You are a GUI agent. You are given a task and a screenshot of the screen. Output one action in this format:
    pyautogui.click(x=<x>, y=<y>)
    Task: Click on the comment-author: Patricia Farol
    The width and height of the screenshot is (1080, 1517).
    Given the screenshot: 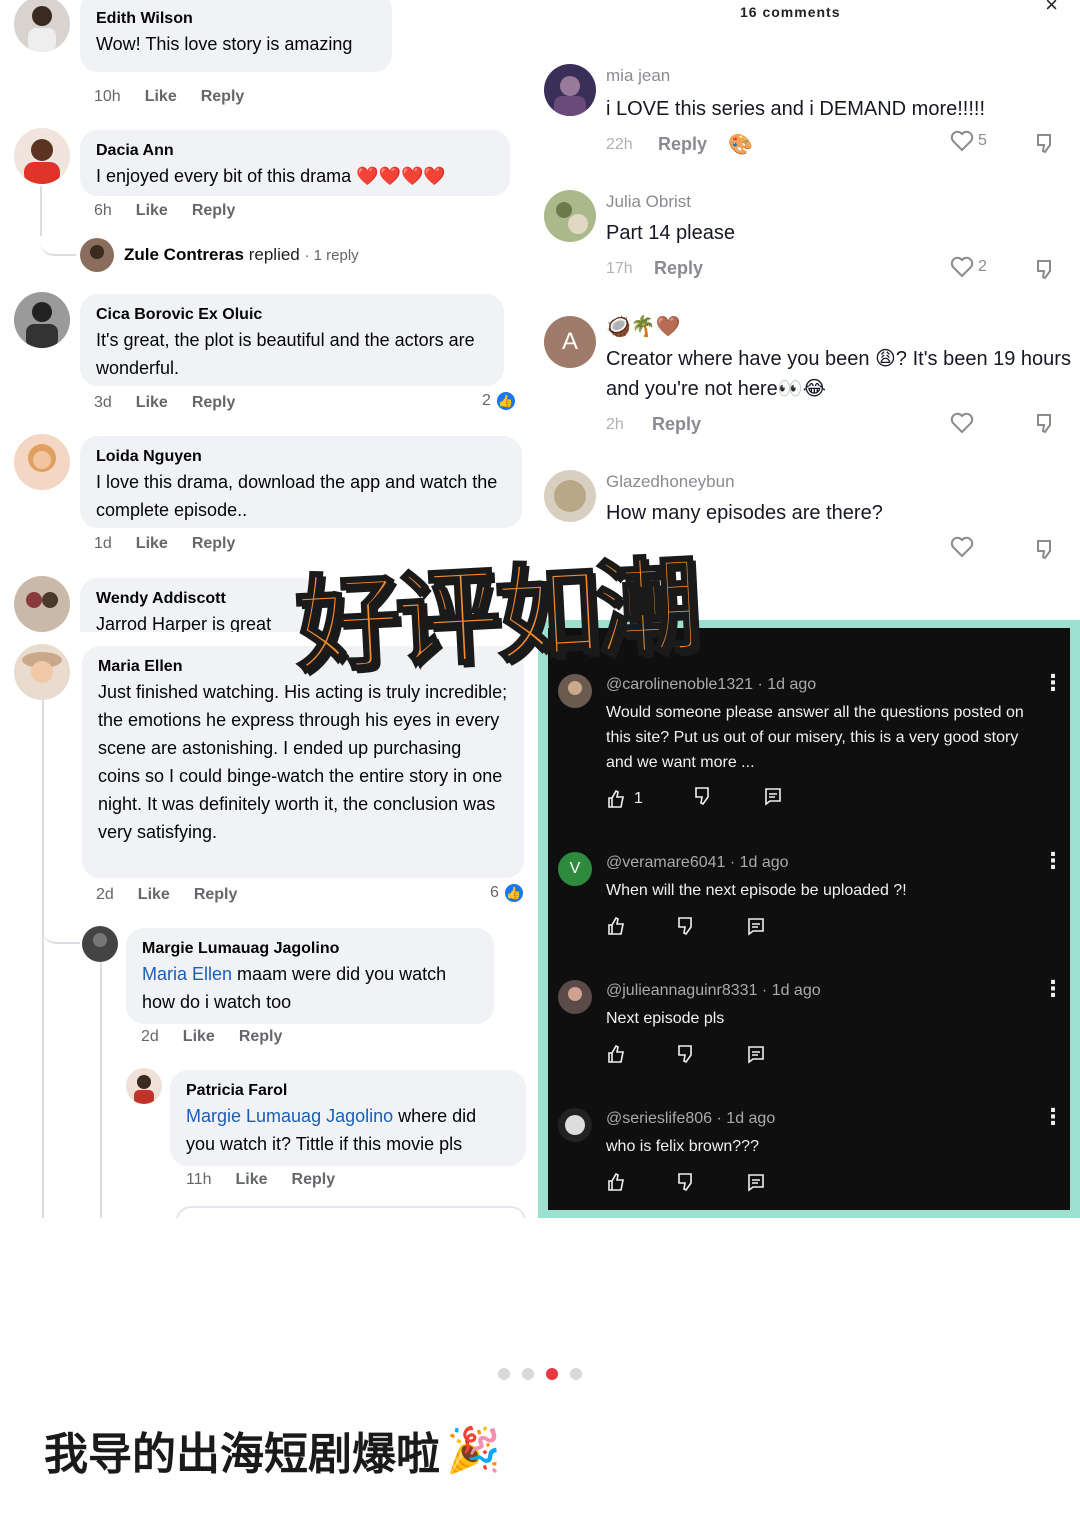 What is the action you would take?
    pyautogui.click(x=348, y=1091)
    